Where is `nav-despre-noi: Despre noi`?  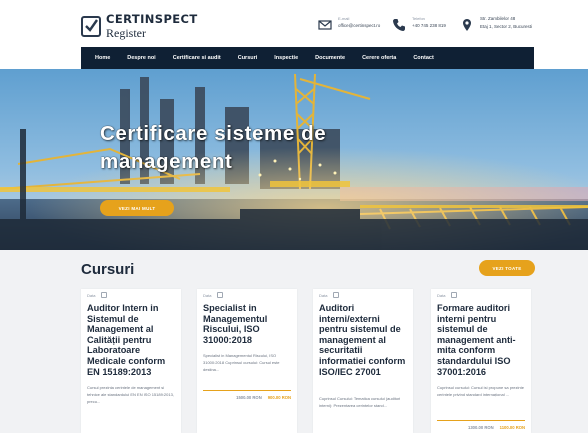 nav-despre-noi: Despre noi is located at coordinates (141, 58).